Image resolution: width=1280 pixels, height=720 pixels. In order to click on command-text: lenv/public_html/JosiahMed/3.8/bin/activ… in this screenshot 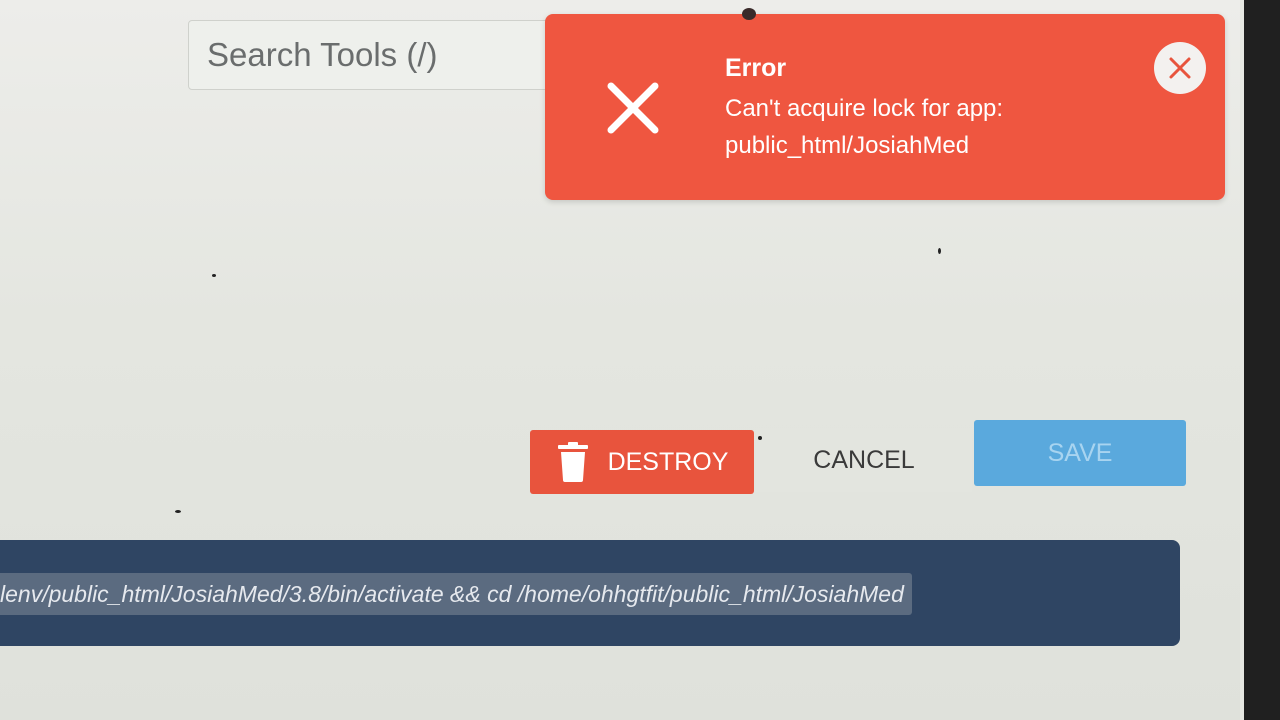, I will do `click(456, 594)`.